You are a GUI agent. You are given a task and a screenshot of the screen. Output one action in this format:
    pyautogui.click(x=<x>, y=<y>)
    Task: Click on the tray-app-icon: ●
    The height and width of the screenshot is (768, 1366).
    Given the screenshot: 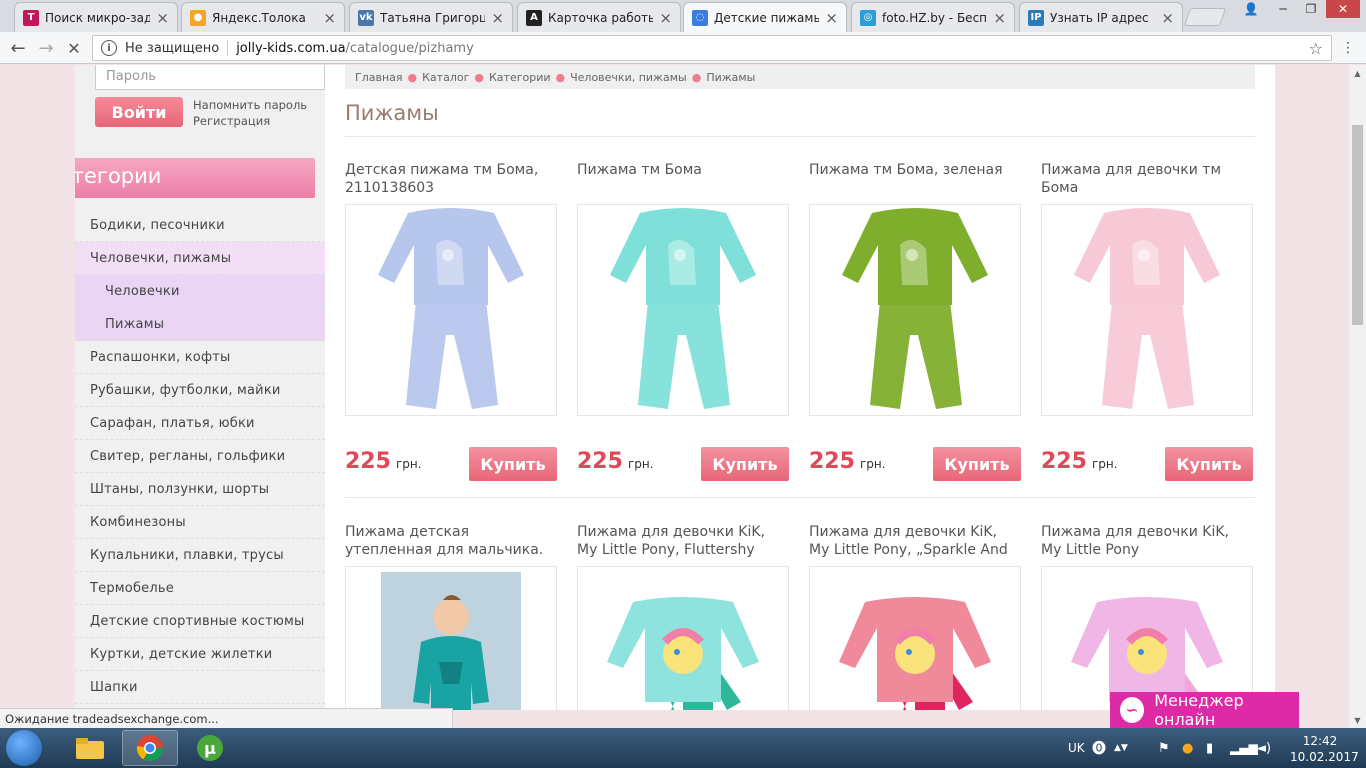 What is the action you would take?
    pyautogui.click(x=1187, y=748)
    